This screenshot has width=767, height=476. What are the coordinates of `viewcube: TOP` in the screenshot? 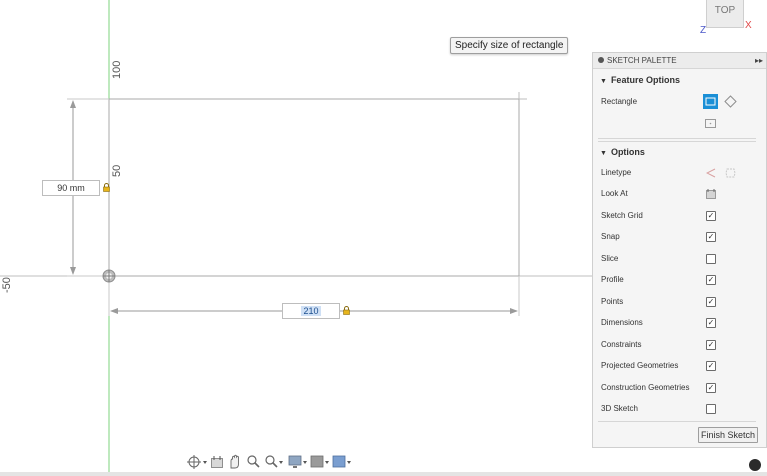 It's located at (725, 14).